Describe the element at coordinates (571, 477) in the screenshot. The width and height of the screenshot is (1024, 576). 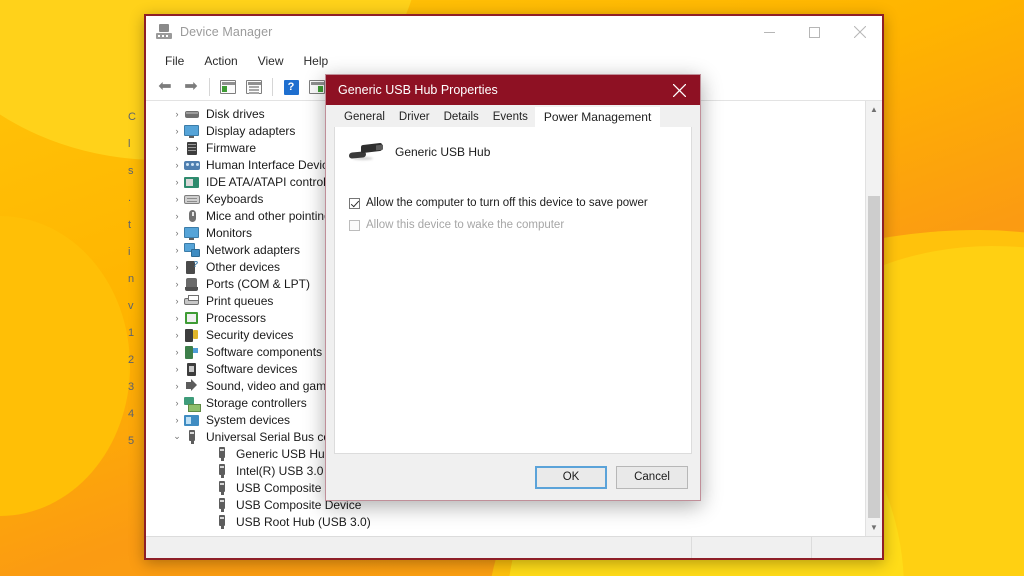
I see `ok-button: OK` at that location.